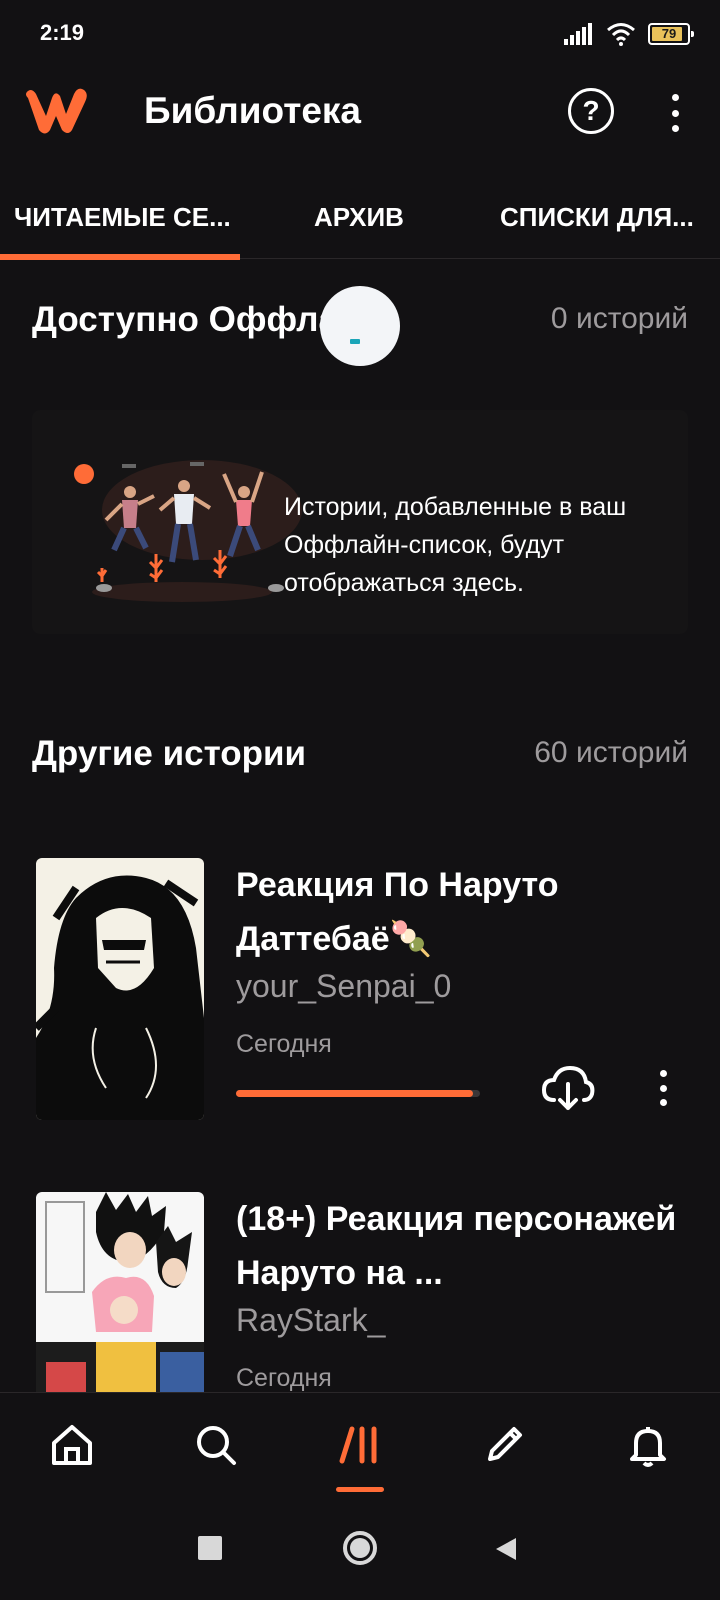 The width and height of the screenshot is (720, 1600). Describe the element at coordinates (185, 319) in the screenshot. I see `offline-section-title: Доступно Оффла` at that location.